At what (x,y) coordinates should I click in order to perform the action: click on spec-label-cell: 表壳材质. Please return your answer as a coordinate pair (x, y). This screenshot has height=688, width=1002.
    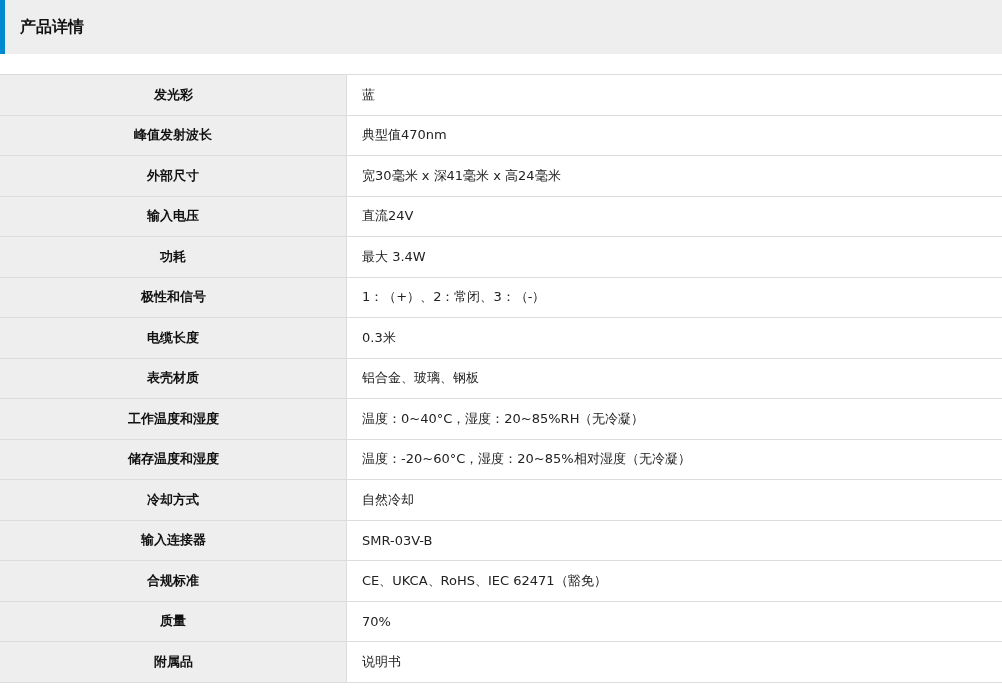
    Looking at the image, I should click on (173, 378).